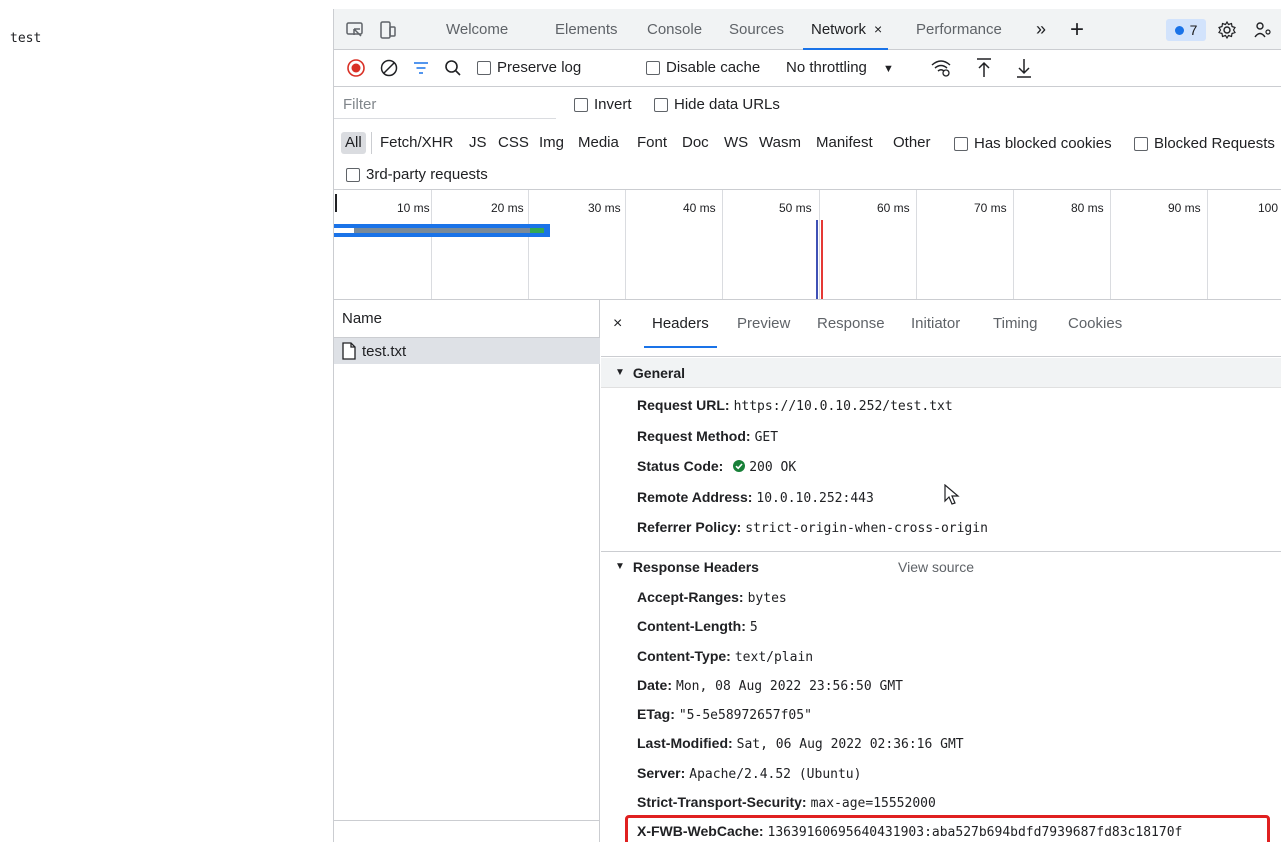  I want to click on disable-cache-checkbox: Disable cache, so click(703, 67).